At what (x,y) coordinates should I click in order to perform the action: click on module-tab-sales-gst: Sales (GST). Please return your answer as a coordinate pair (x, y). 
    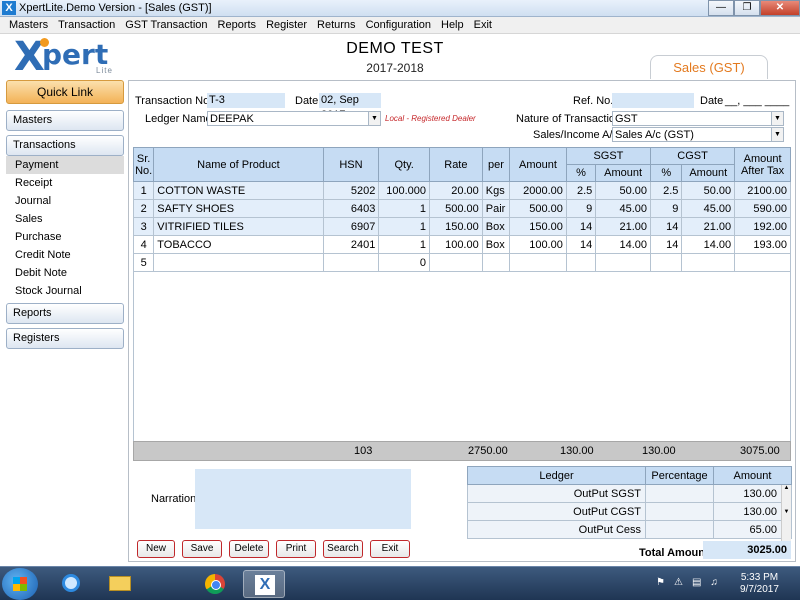
    Looking at the image, I should click on (709, 67).